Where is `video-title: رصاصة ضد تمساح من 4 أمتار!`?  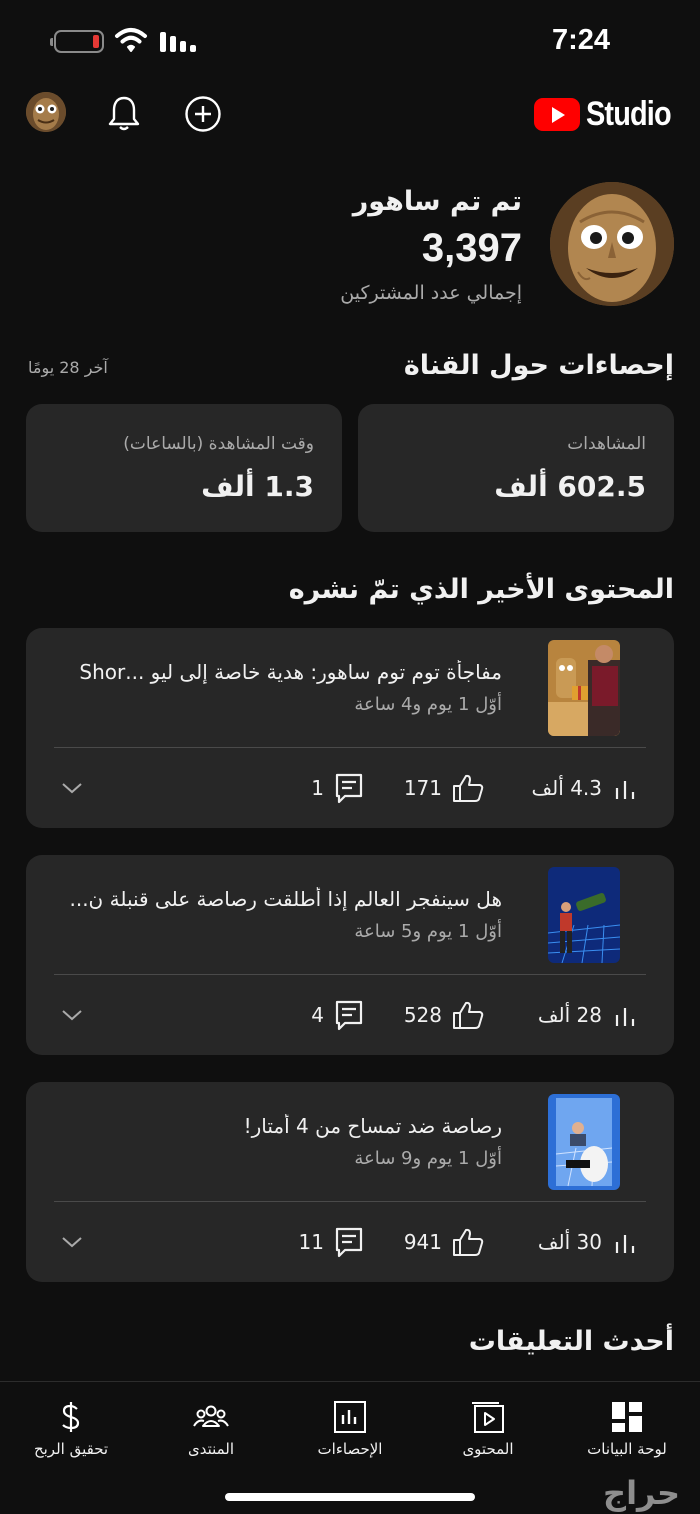 video-title: رصاصة ضد تمساح من 4 أمتار! is located at coordinates (372, 1126).